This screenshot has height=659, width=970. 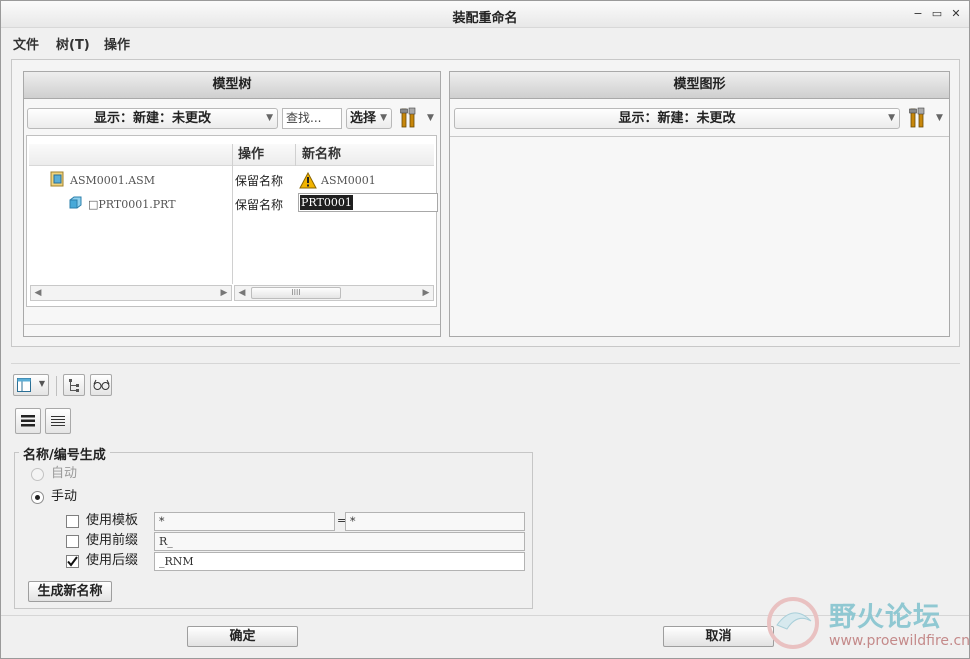 I want to click on warning-icon, so click(x=308, y=180).